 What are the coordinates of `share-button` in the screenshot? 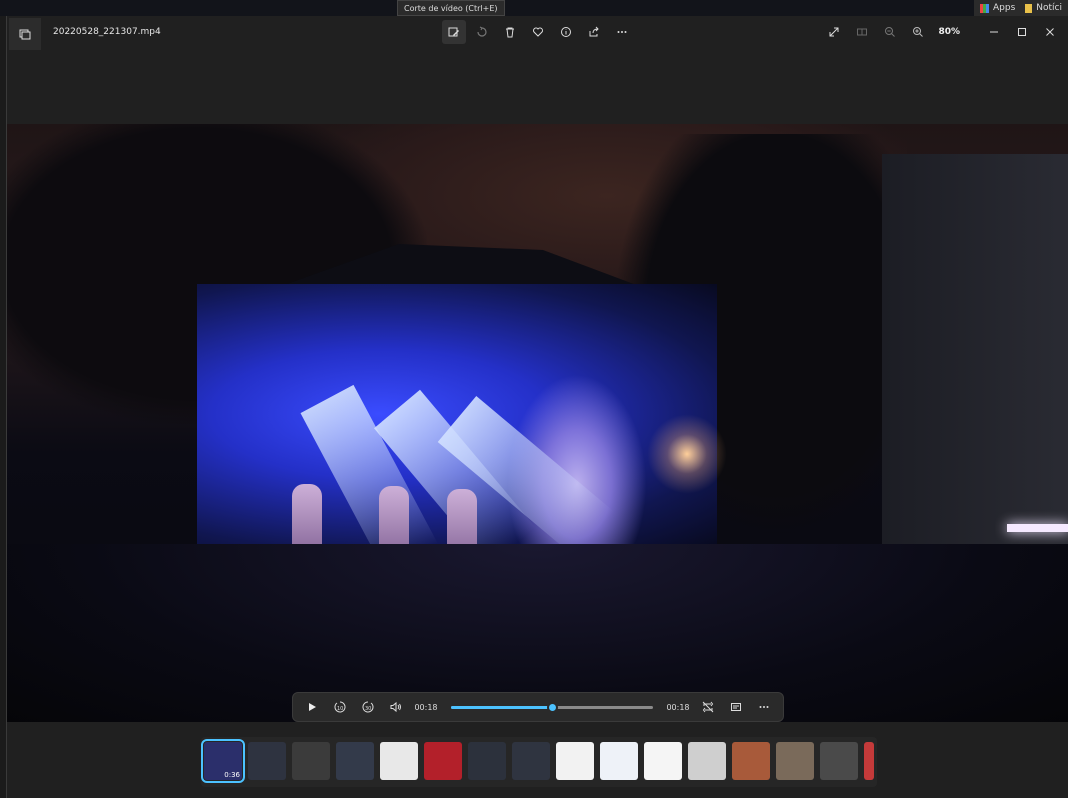 It's located at (594, 32).